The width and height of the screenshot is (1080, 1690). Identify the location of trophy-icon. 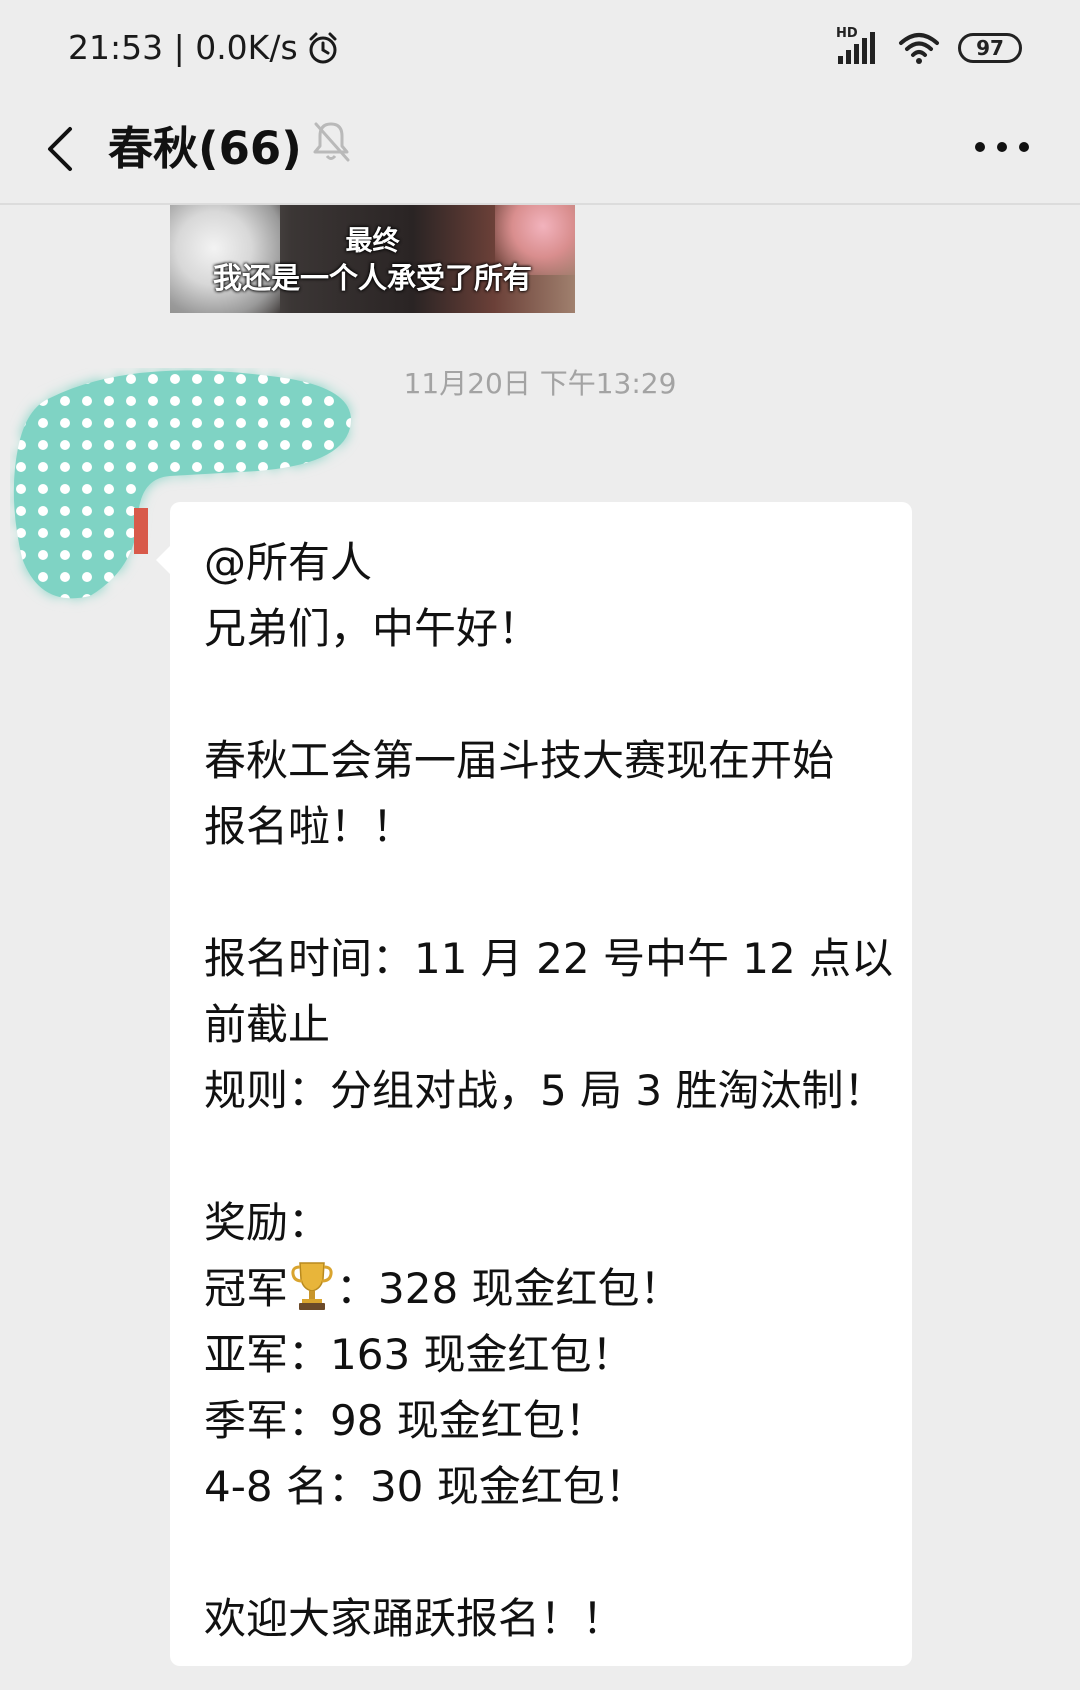
(312, 1286).